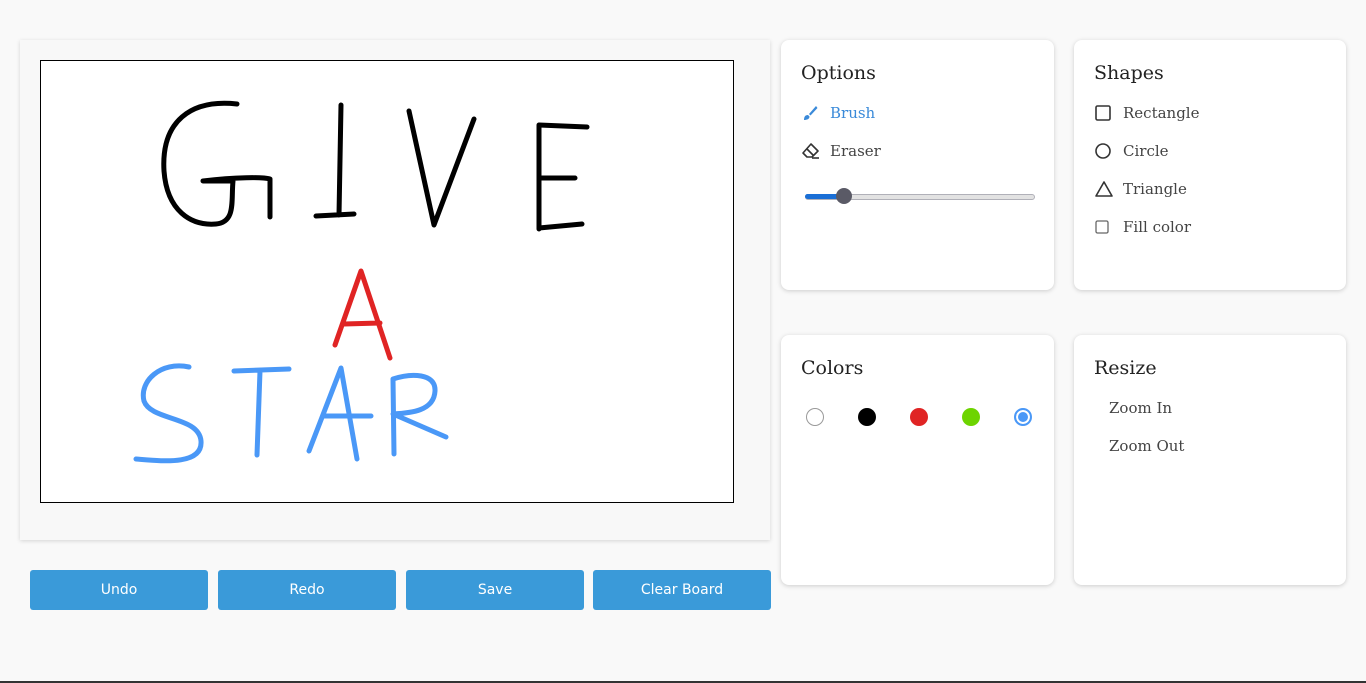 This screenshot has width=1366, height=683. Describe the element at coordinates (495, 590) in the screenshot. I see `save-button: Save` at that location.